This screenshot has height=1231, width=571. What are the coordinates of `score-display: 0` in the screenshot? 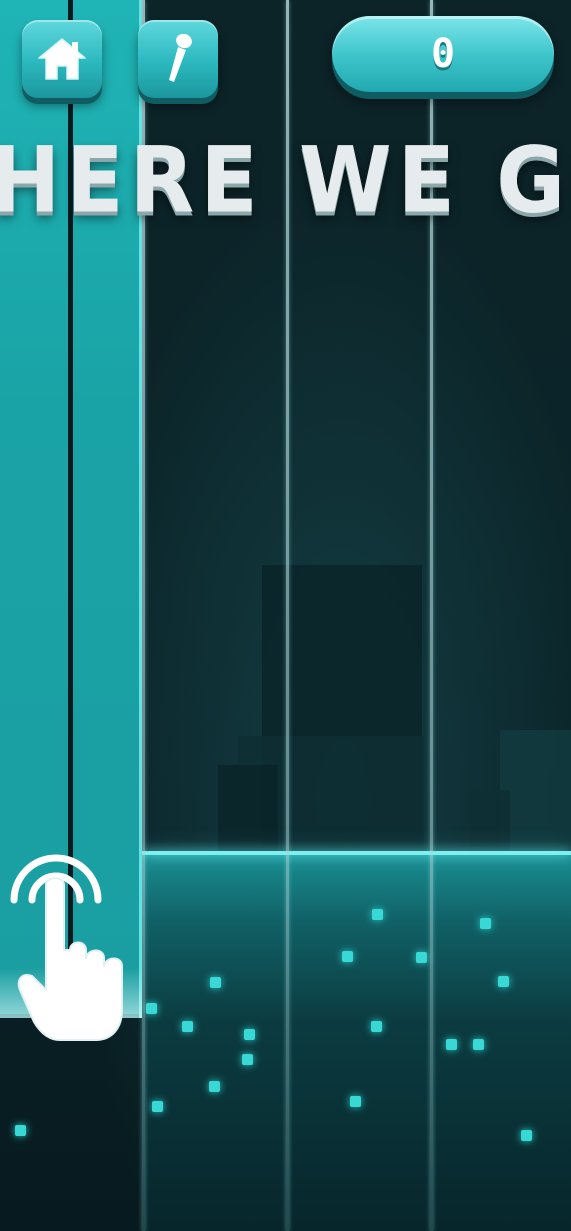 It's located at (443, 54).